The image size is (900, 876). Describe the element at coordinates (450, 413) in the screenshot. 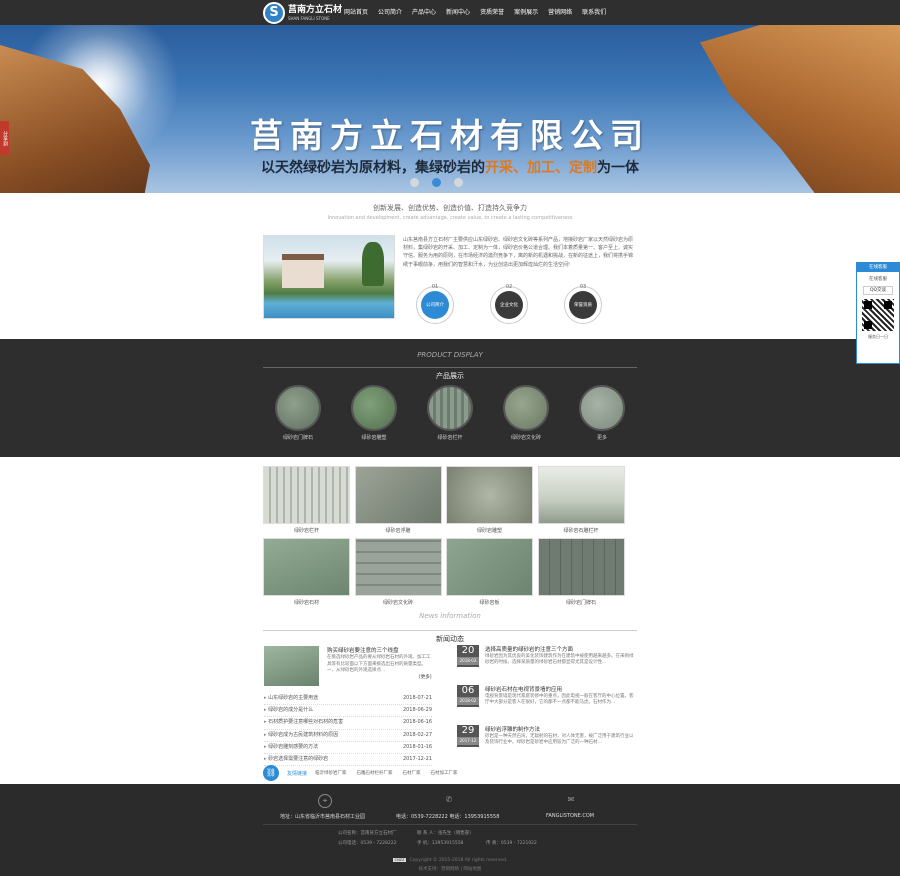

I see `product-category: 绿砂岩栏杆` at that location.